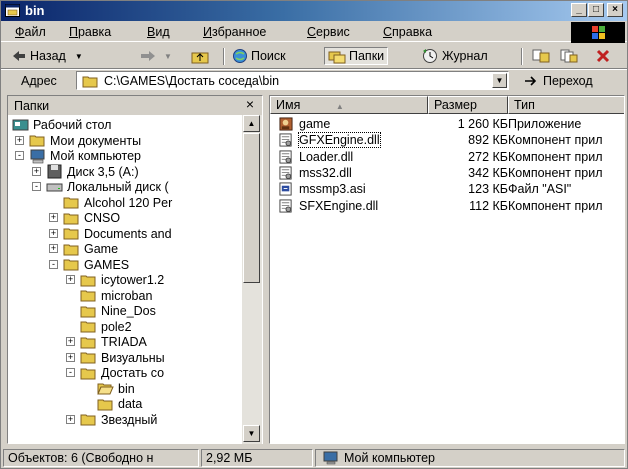 The width and height of the screenshot is (628, 469). What do you see at coordinates (12, 10) in the screenshot?
I see `folder-window-icon` at bounding box center [12, 10].